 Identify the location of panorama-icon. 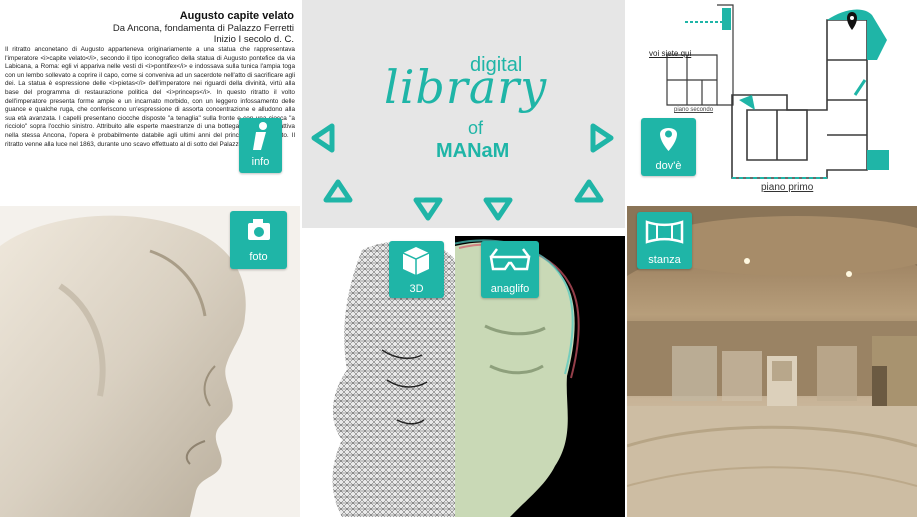
(664, 232).